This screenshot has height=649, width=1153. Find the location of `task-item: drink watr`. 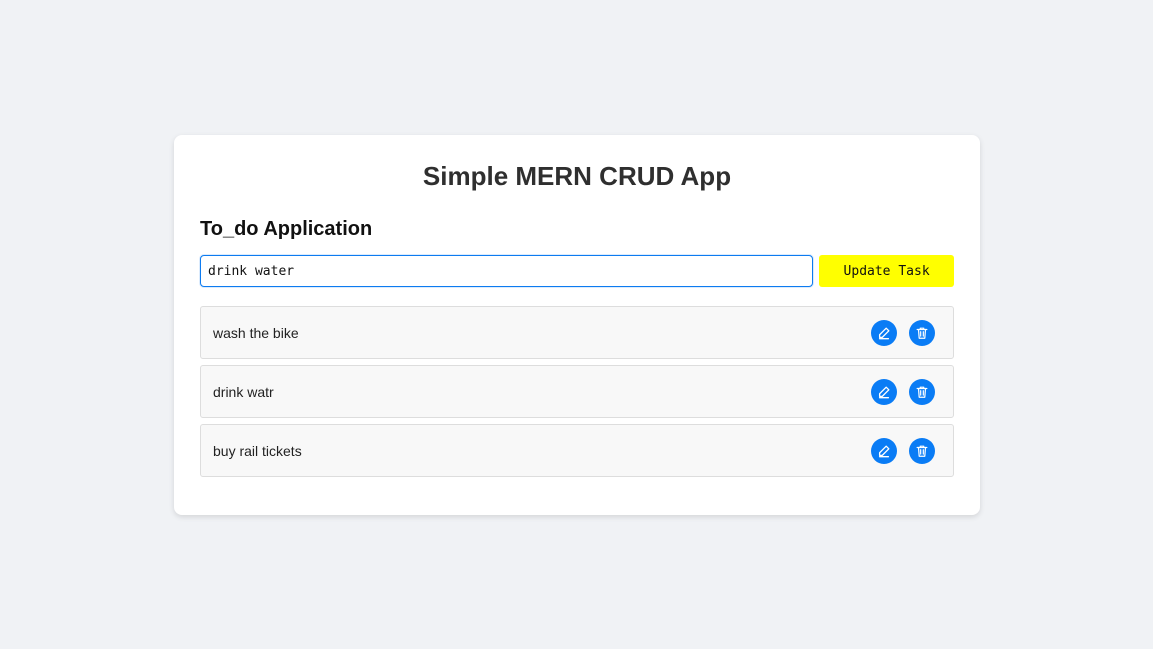

task-item: drink watr is located at coordinates (577, 391).